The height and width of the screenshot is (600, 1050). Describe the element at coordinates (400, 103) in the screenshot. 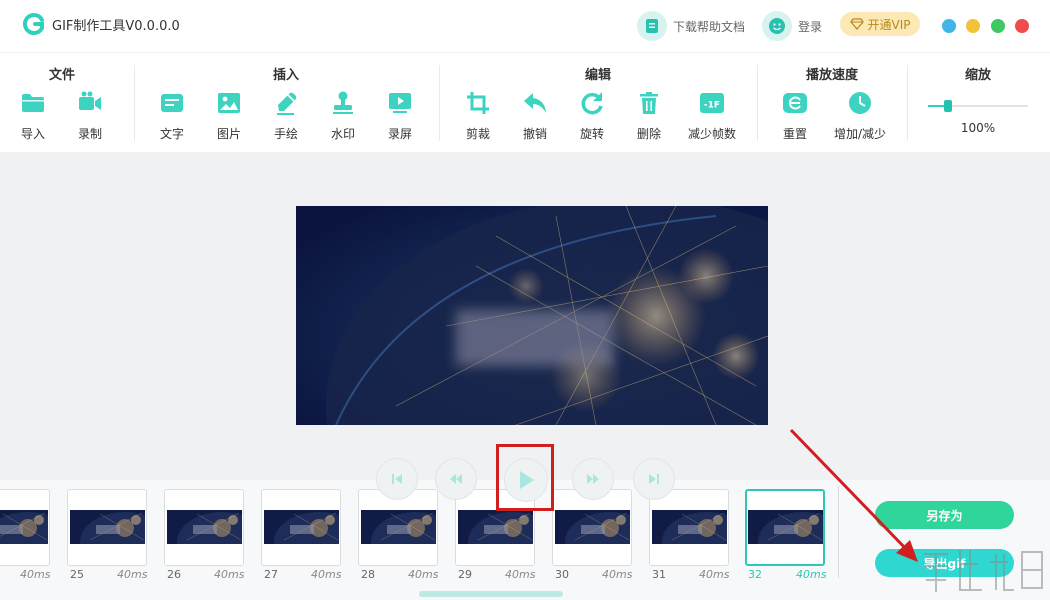

I see `screen-record-icon` at that location.